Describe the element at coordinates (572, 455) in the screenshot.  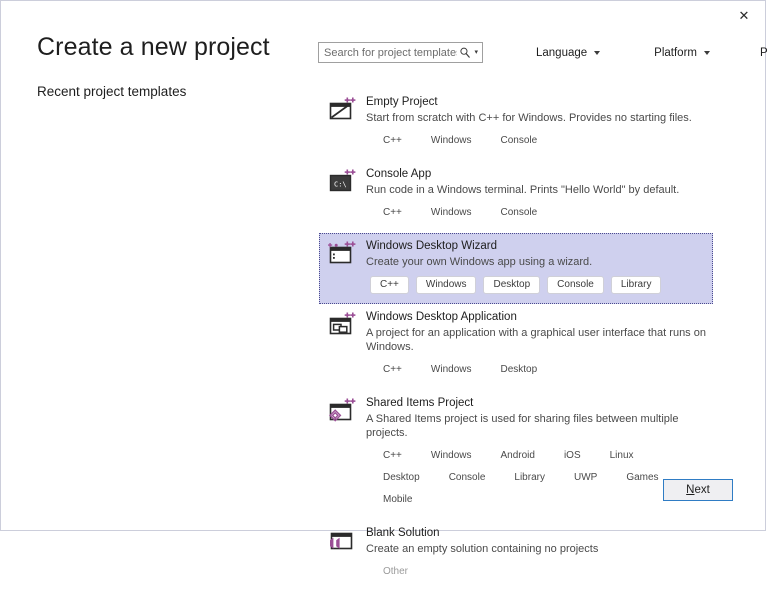
I see `template-tag: iOS` at that location.